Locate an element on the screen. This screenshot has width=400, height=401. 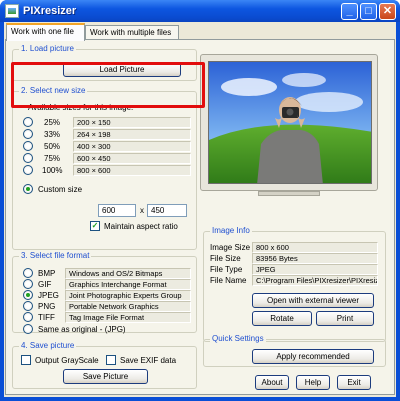
size-percent-label: 25% is located at coordinates (52, 122).